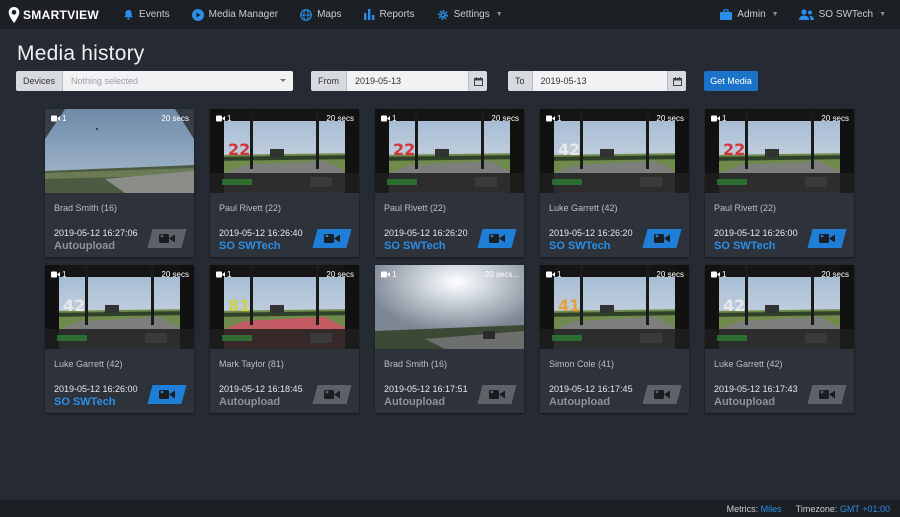  What do you see at coordinates (284, 307) in the screenshot?
I see `media-thumbnail: 81 1 20 secs` at bounding box center [284, 307].